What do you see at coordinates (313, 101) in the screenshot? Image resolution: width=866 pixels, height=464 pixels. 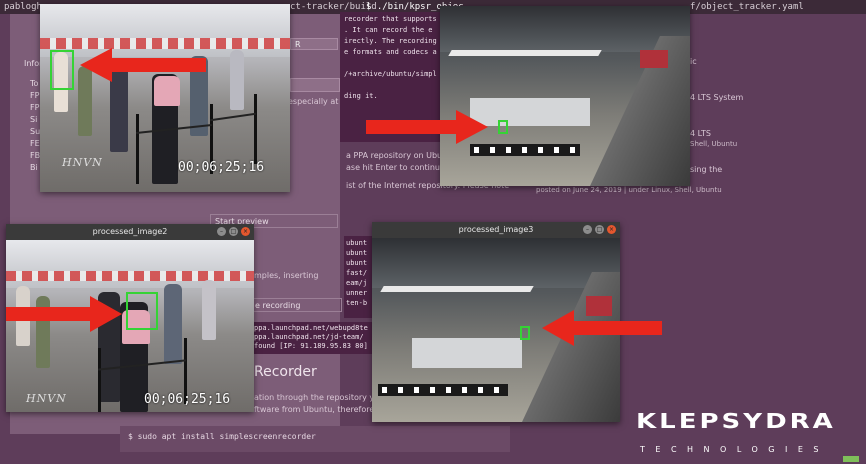 I see `especially-text: especially at` at bounding box center [313, 101].